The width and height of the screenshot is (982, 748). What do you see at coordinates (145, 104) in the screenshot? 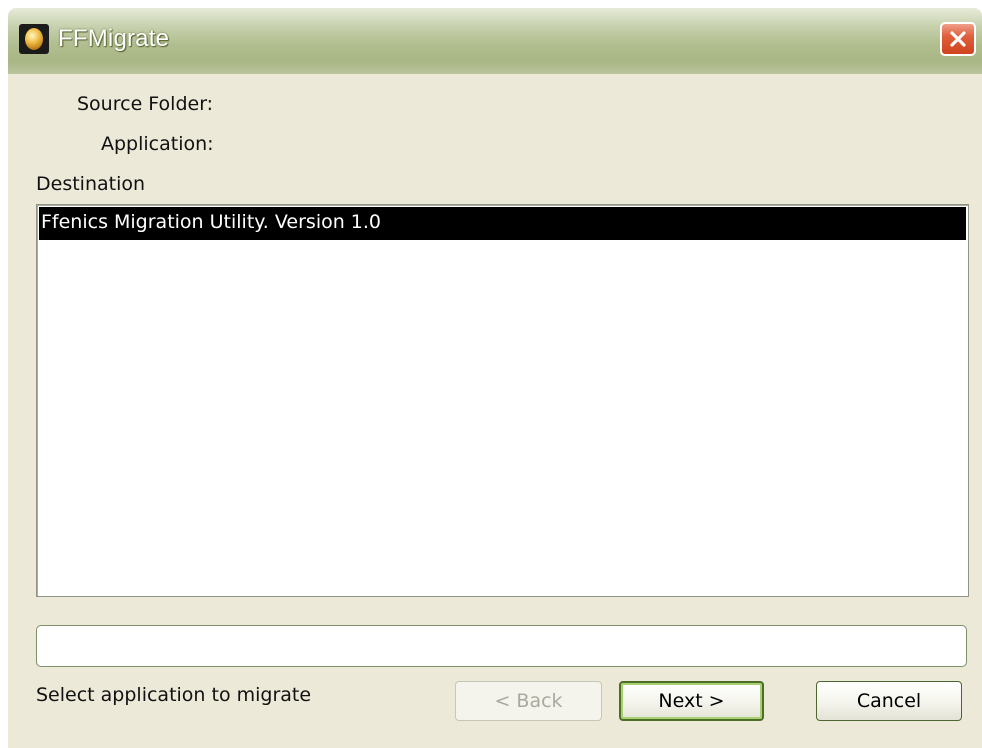
I see `source-folder-label: Source Folder:` at bounding box center [145, 104].